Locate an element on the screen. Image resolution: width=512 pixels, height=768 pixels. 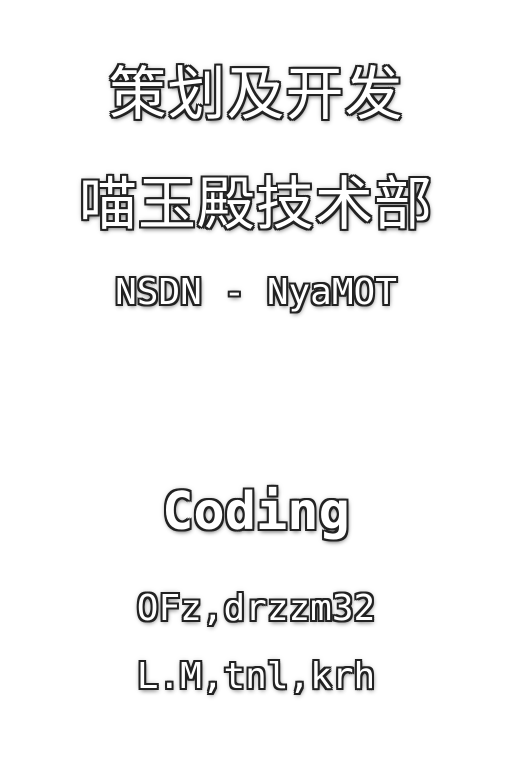
credits-role-title: 策划及开发 is located at coordinates (256, 94).